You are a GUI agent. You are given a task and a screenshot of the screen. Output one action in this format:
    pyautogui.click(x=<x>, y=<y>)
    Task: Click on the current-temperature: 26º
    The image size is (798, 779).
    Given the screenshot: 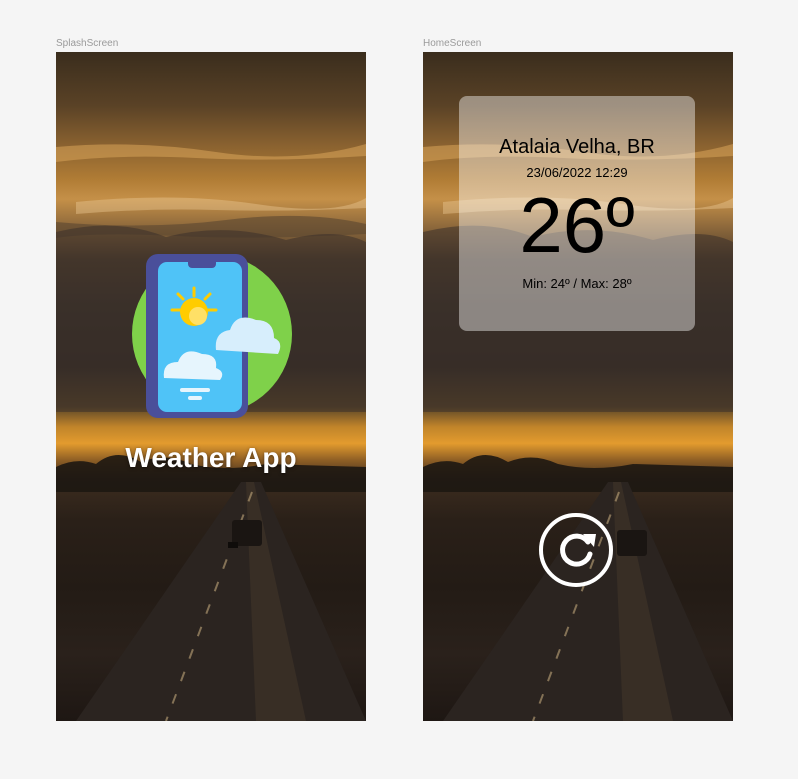 What is the action you would take?
    pyautogui.click(x=577, y=225)
    